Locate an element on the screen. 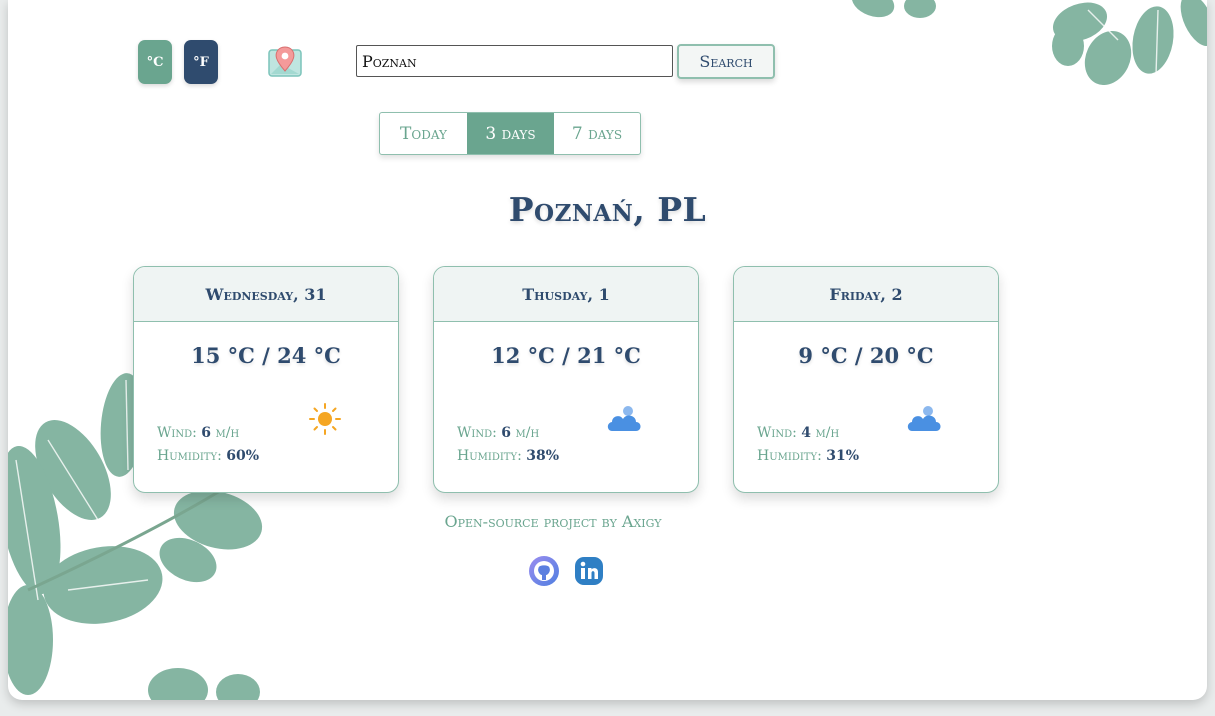 This screenshot has width=1215, height=716. wind-value: 4 is located at coordinates (806, 433).